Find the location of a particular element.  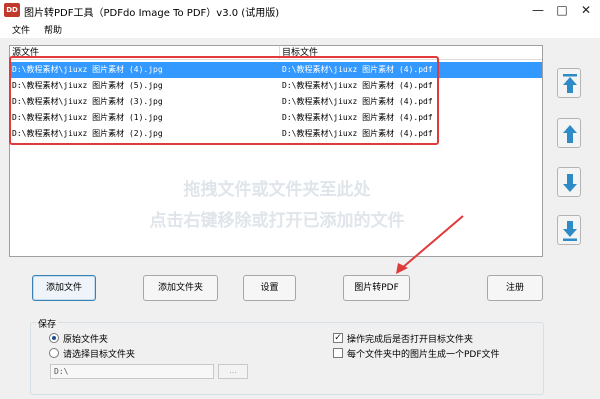

radio-original-folder is located at coordinates (54, 338).